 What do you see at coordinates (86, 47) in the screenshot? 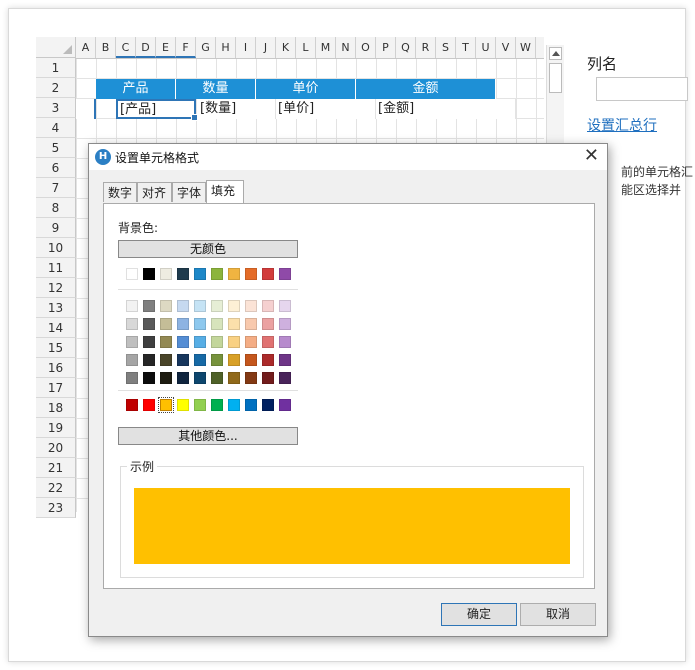
I see `column-header: A` at bounding box center [86, 47].